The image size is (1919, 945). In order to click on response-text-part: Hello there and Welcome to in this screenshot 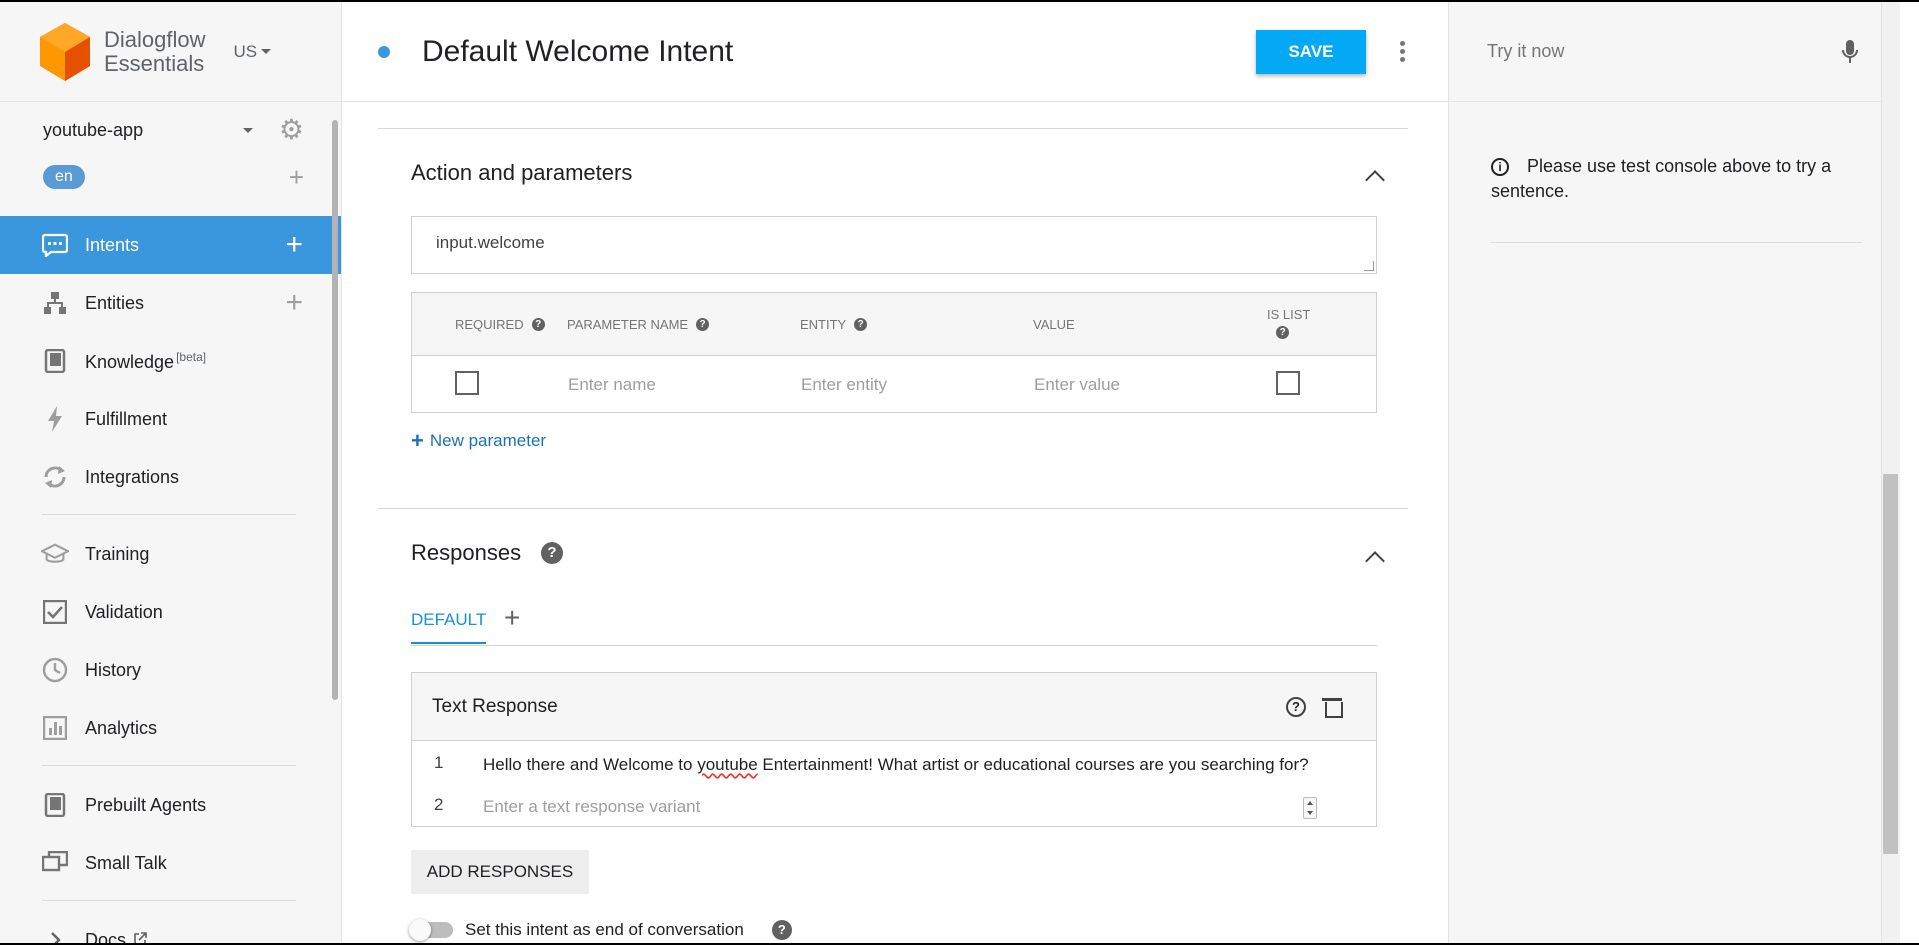, I will do `click(590, 764)`.